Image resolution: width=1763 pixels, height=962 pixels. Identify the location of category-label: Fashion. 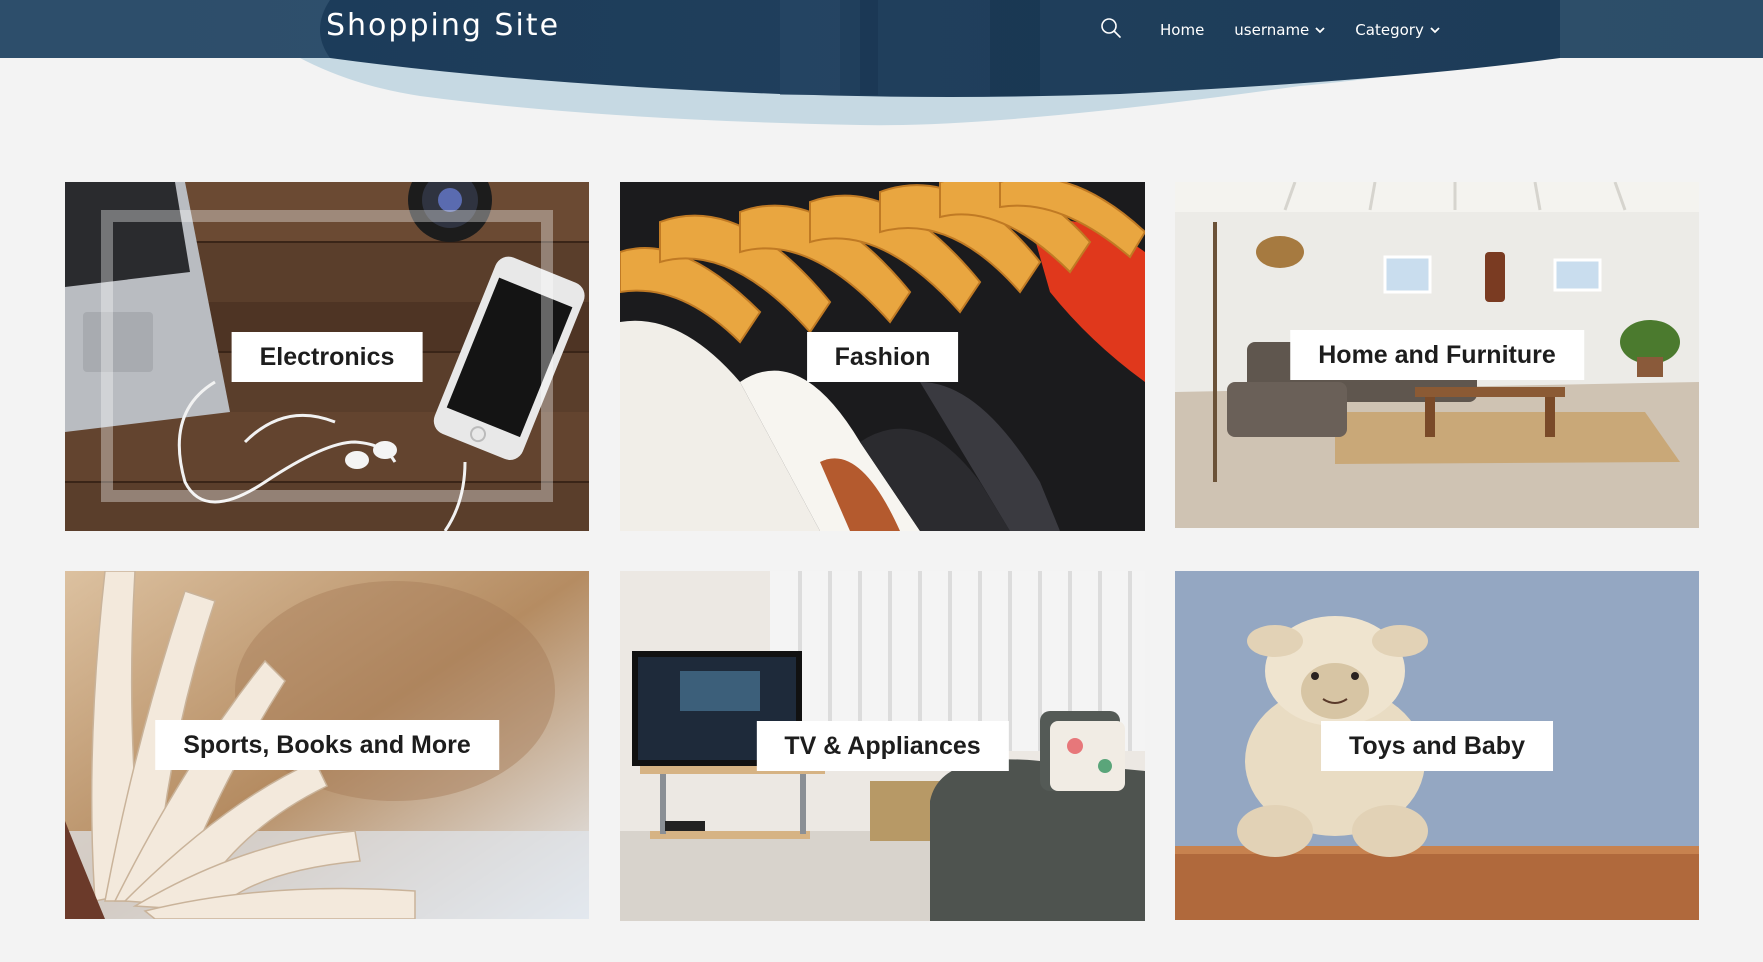
(882, 356).